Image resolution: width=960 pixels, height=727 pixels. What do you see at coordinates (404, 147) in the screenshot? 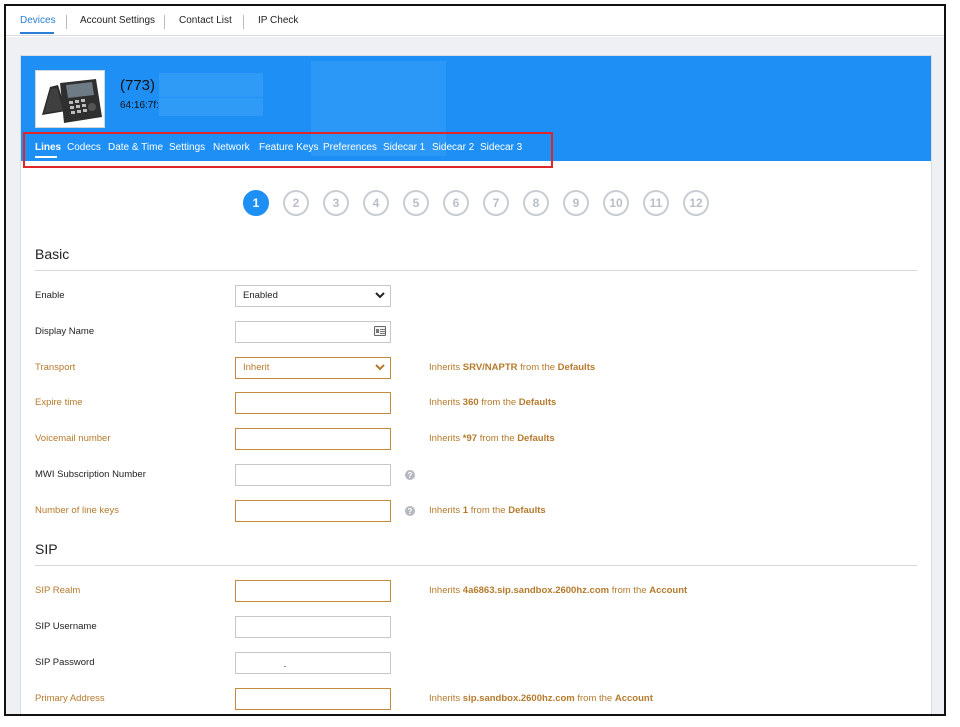
I see `subtab-sidecar-1: Sidecar 1` at bounding box center [404, 147].